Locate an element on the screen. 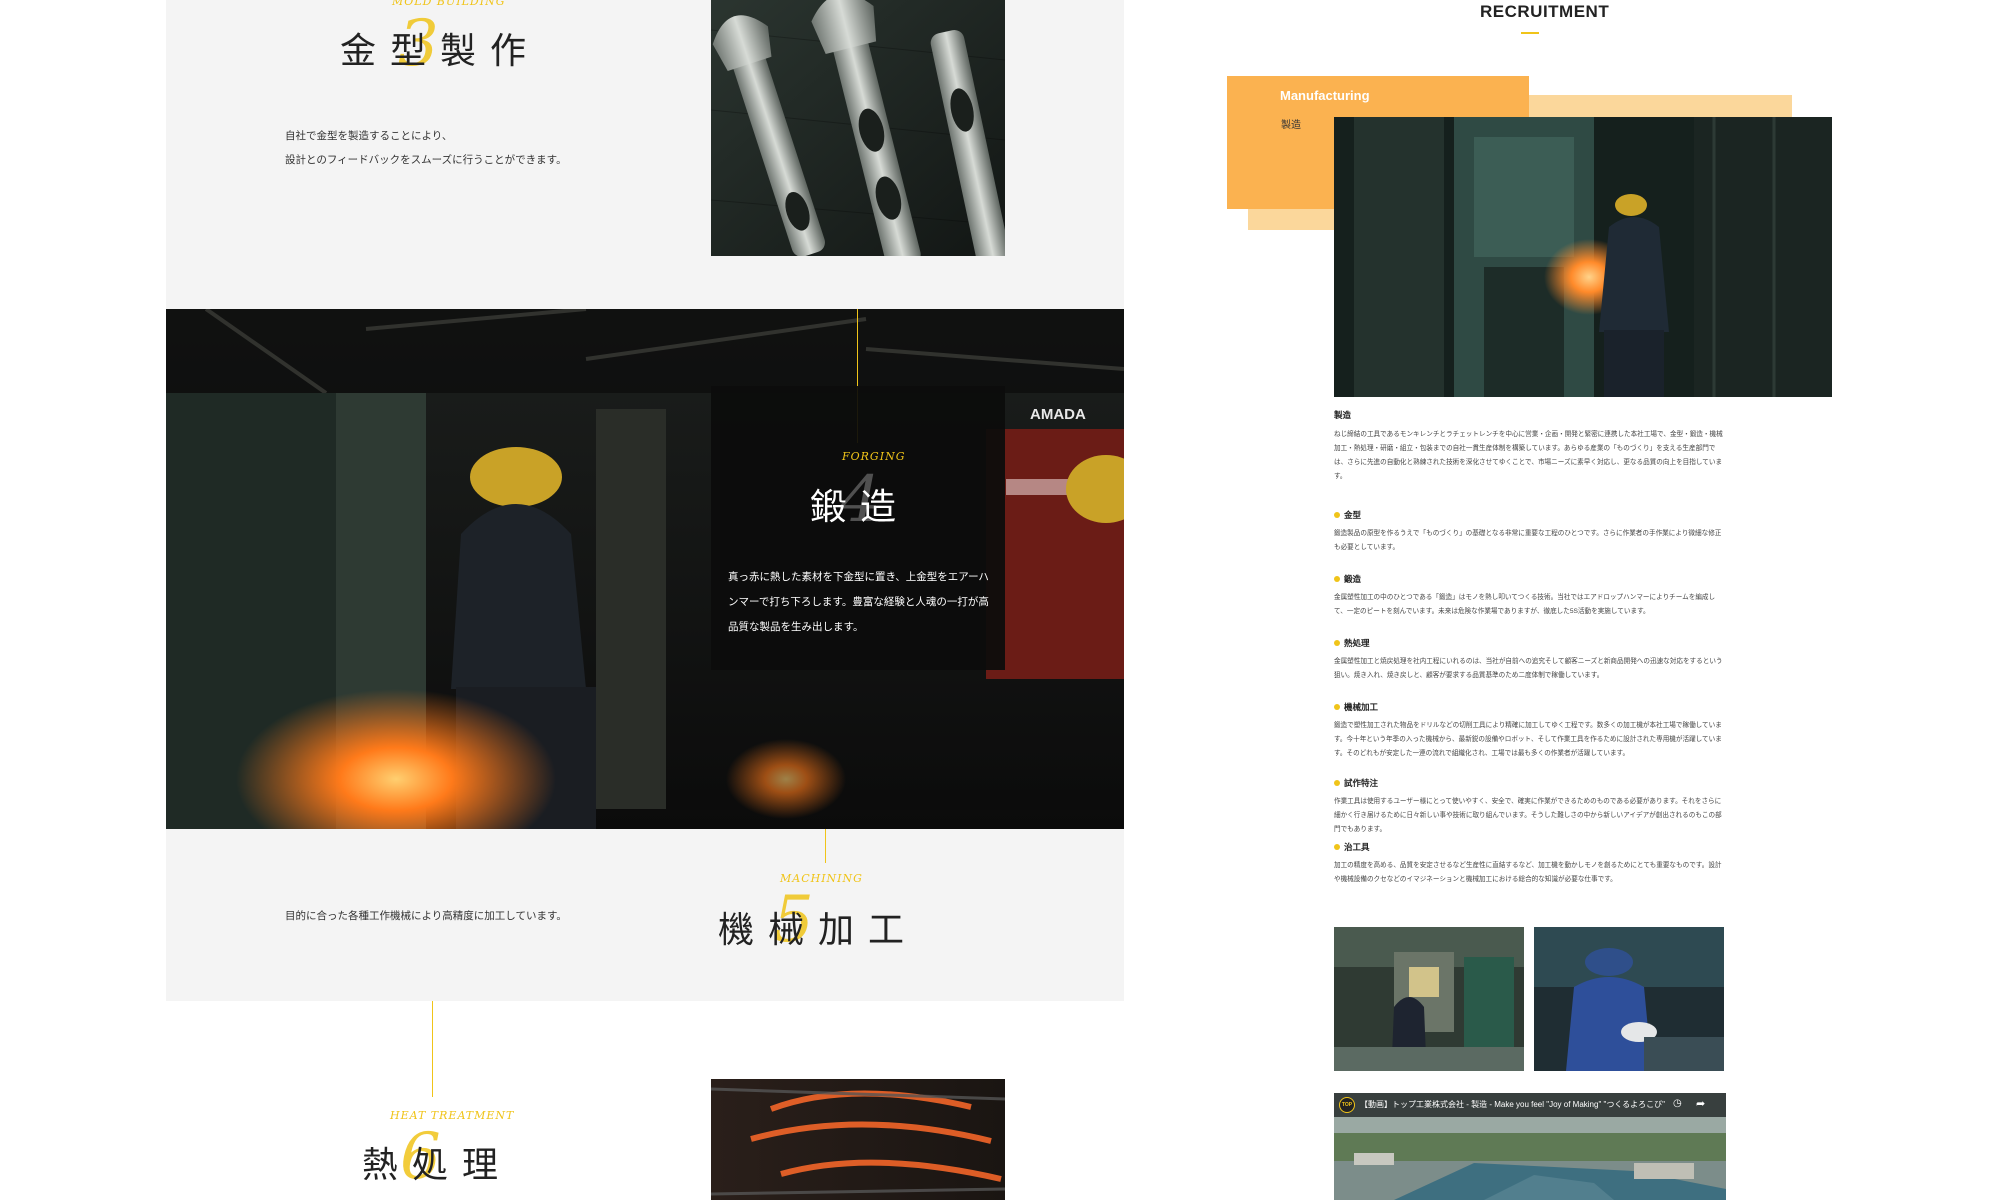  channel-logo-icon: TOP is located at coordinates (1347, 1105).